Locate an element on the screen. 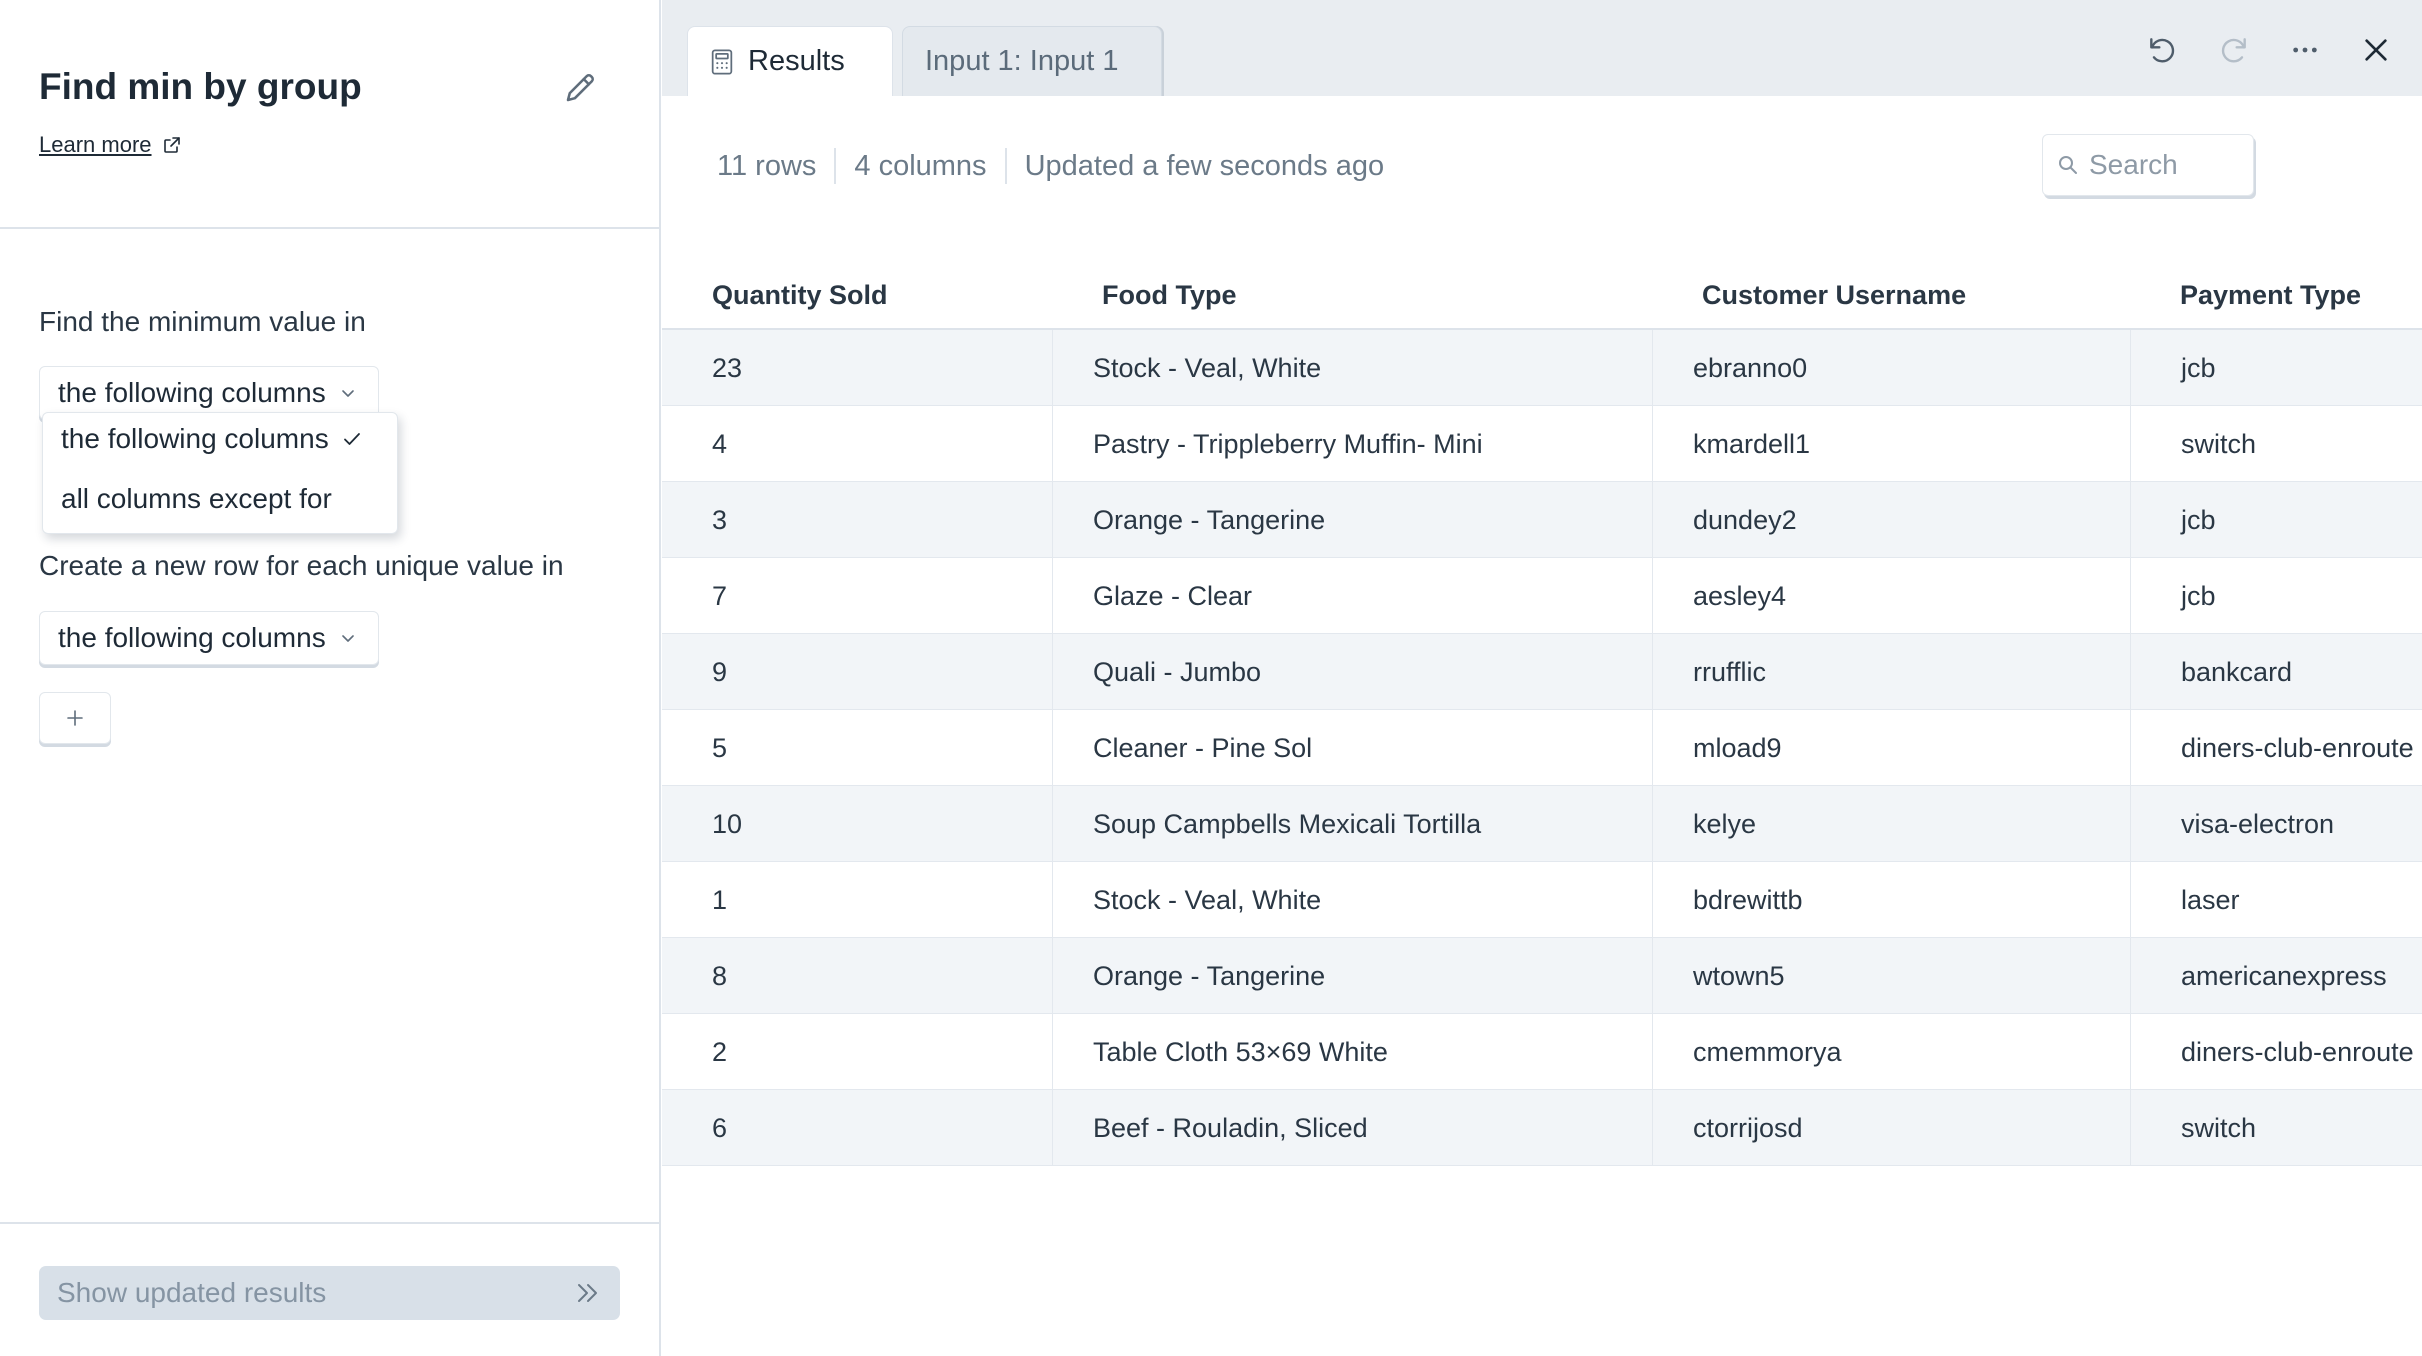  column-header-customer-username: Customer Username is located at coordinates (1834, 295).